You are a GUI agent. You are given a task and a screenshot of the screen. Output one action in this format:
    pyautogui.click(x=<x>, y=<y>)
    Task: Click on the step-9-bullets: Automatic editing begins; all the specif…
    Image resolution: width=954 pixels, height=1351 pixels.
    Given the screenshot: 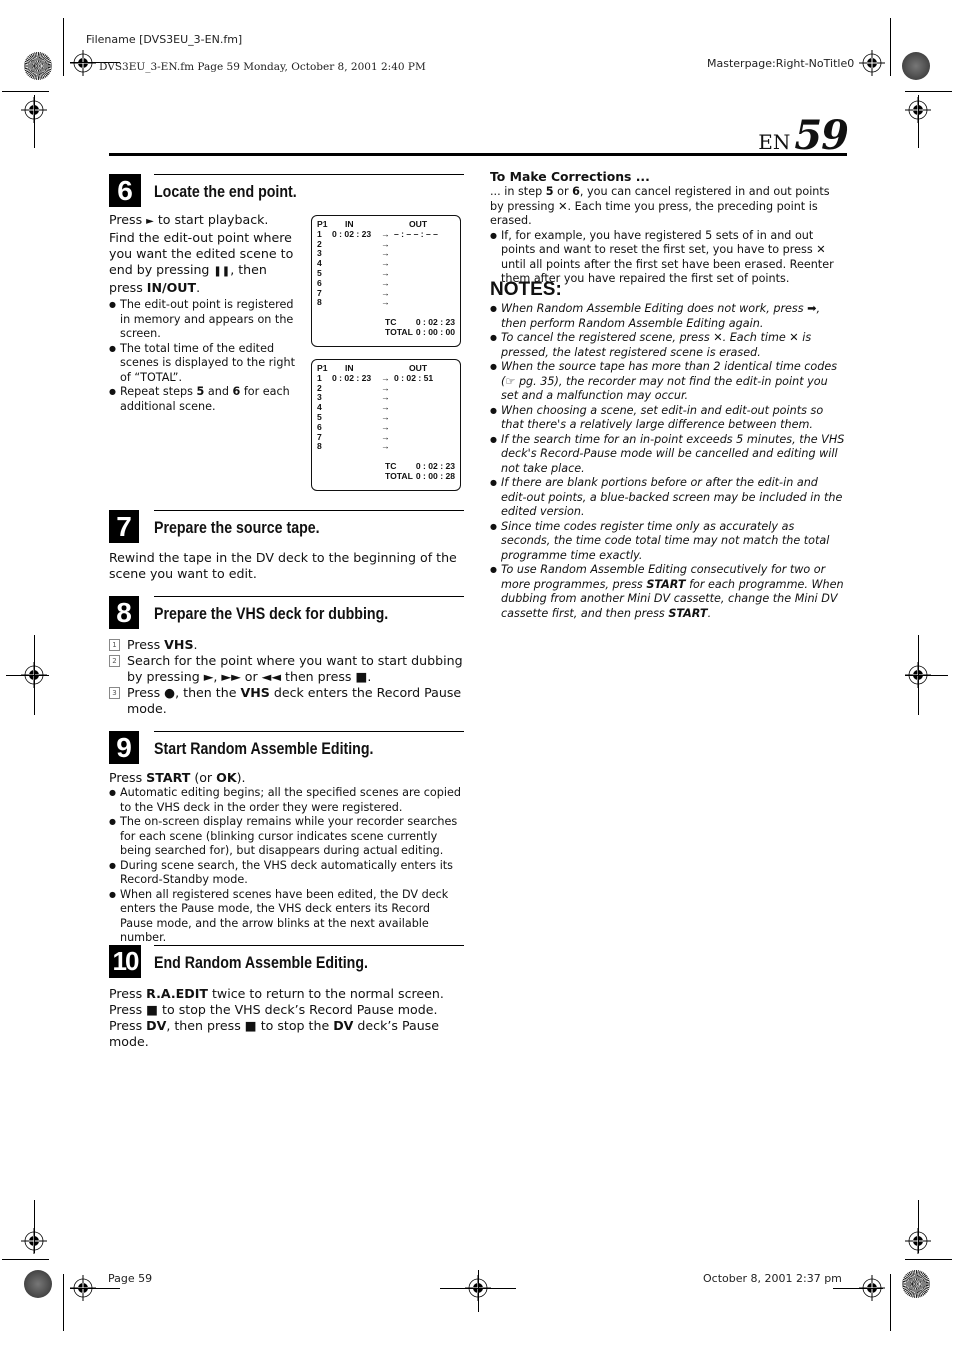 What is the action you would take?
    pyautogui.click(x=287, y=866)
    